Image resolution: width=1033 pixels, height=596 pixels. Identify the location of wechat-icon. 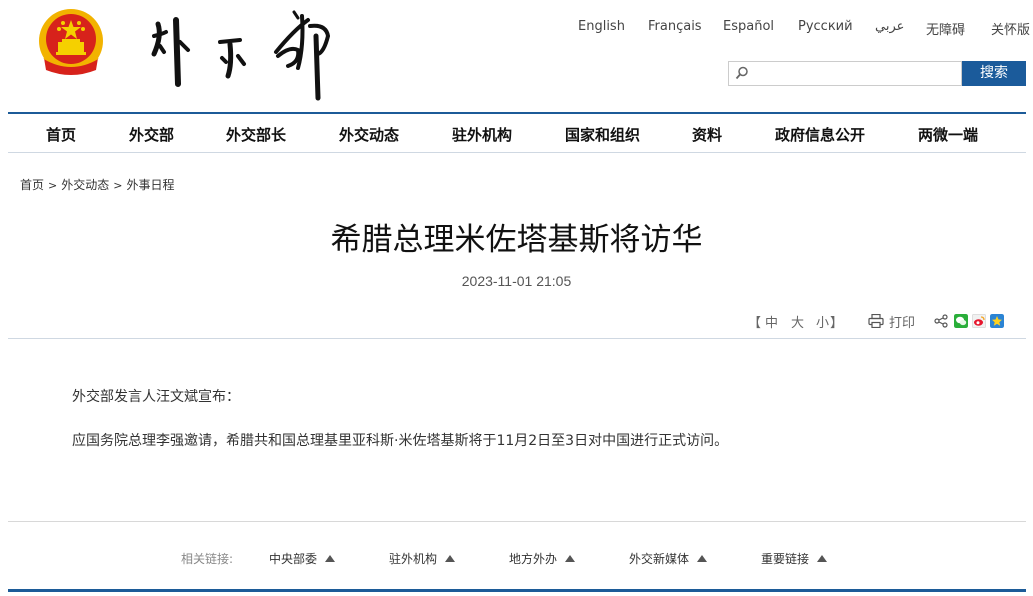
(961, 321).